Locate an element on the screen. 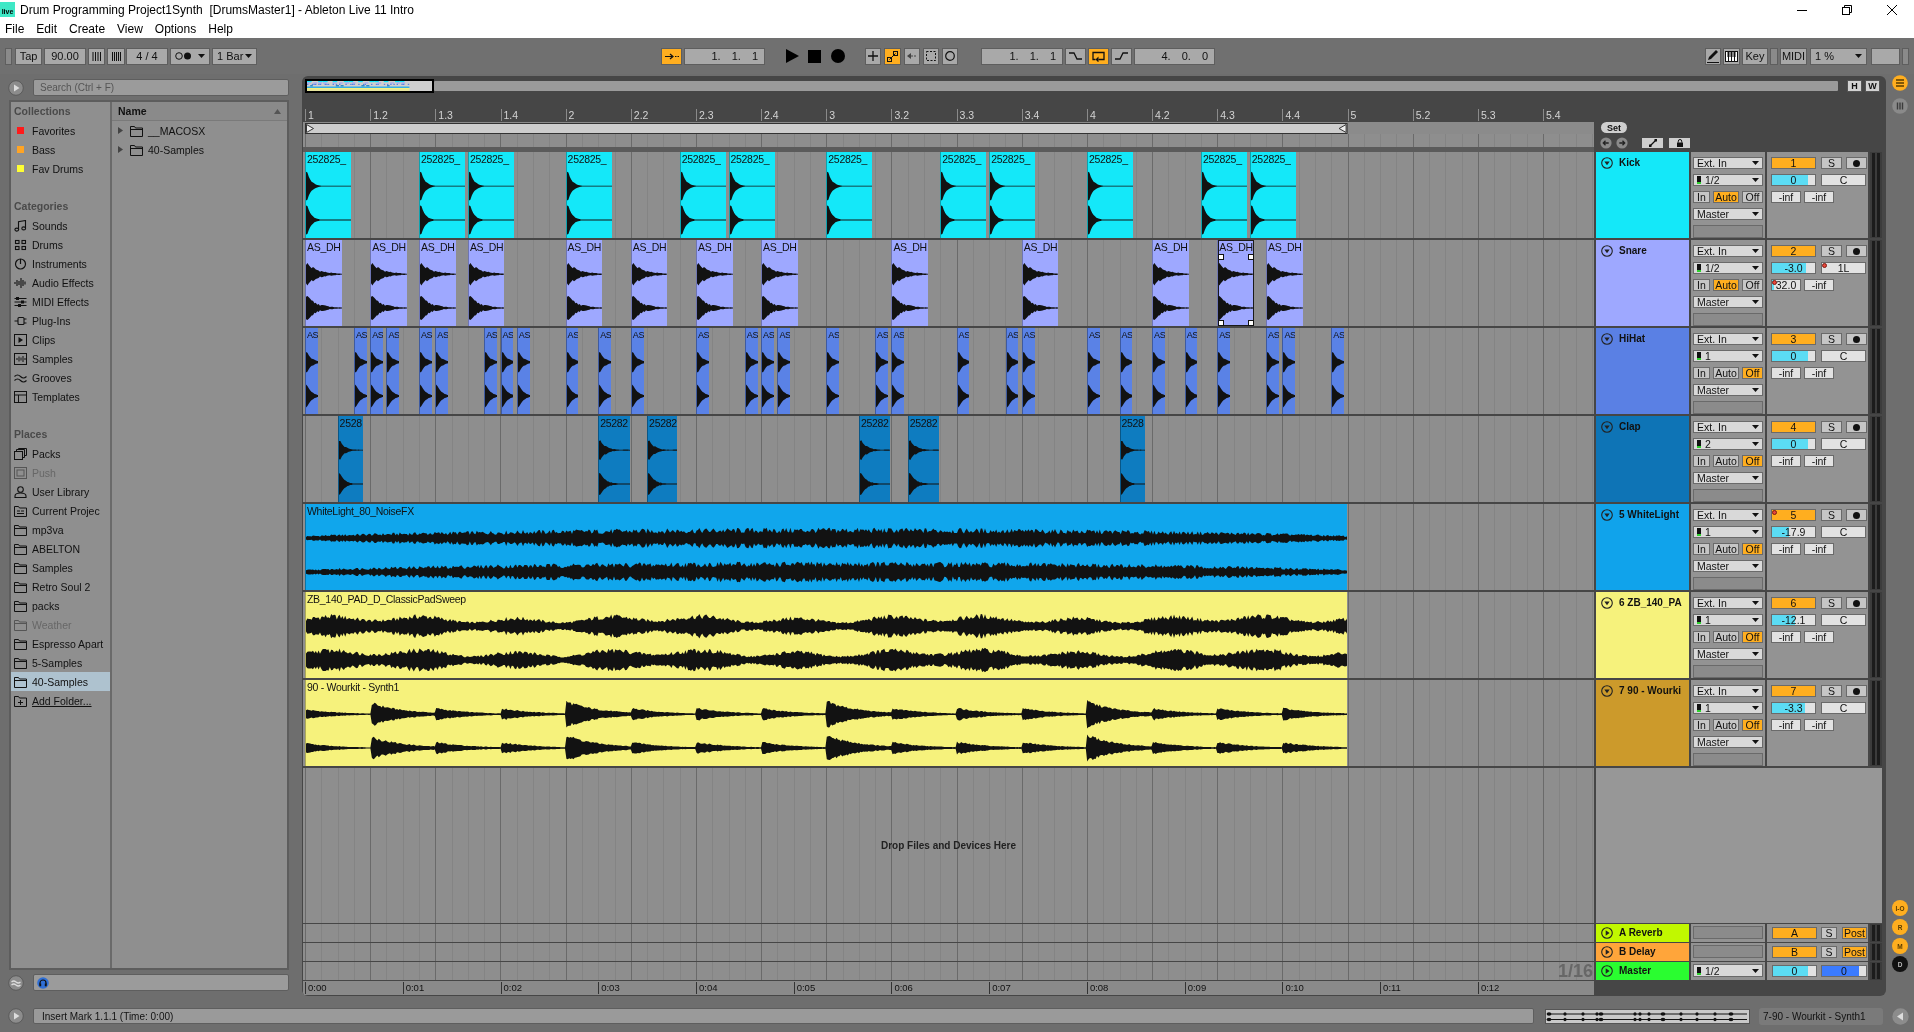 The width and height of the screenshot is (1914, 1032). sidebar-item: Grooves is located at coordinates (60, 377).